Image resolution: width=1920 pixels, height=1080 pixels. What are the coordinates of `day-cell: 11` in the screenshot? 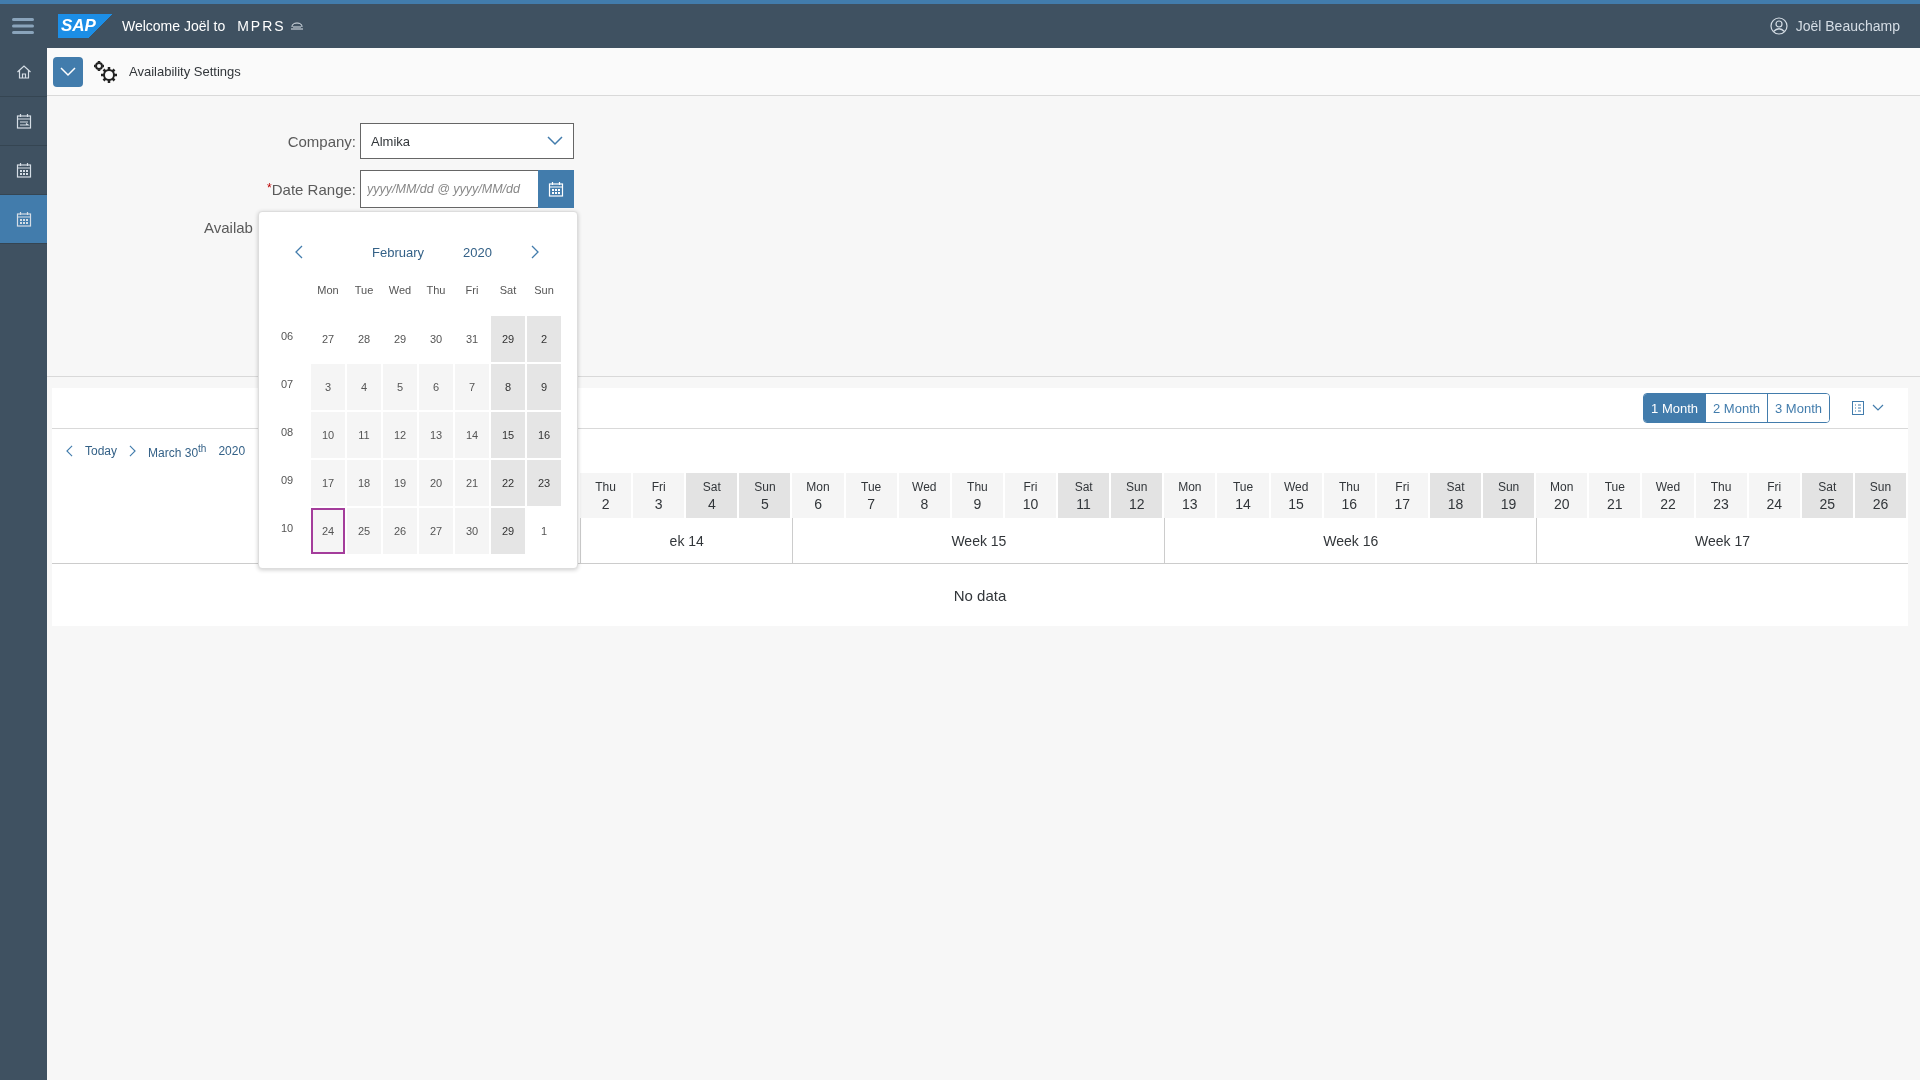 It's located at (364, 435).